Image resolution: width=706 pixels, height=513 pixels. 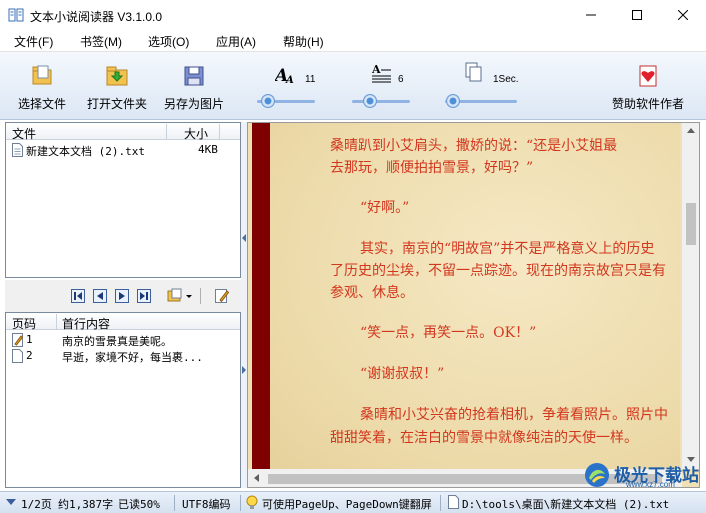 I want to click on status-page: 1/2页, so click(x=36, y=504).